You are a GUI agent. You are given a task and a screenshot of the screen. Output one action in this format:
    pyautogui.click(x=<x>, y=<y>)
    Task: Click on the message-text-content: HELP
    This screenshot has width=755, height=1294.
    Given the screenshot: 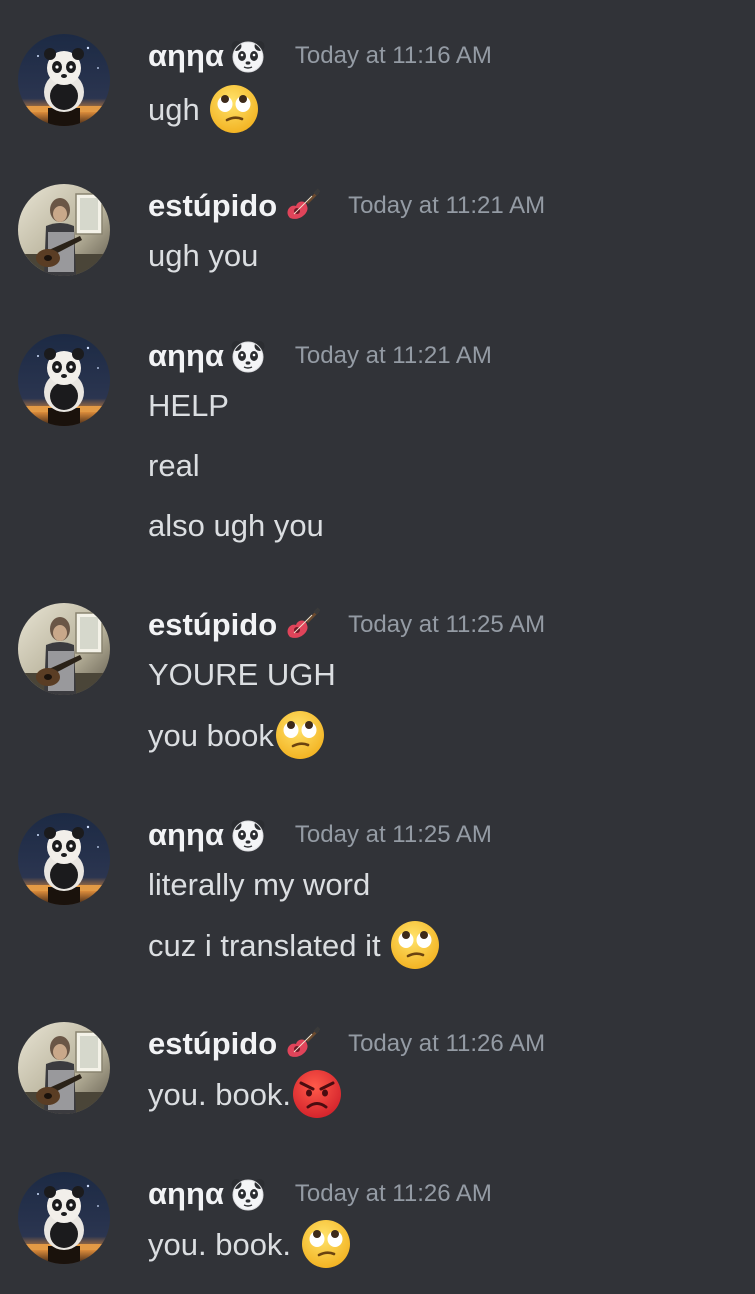 What is the action you would take?
    pyautogui.click(x=188, y=405)
    